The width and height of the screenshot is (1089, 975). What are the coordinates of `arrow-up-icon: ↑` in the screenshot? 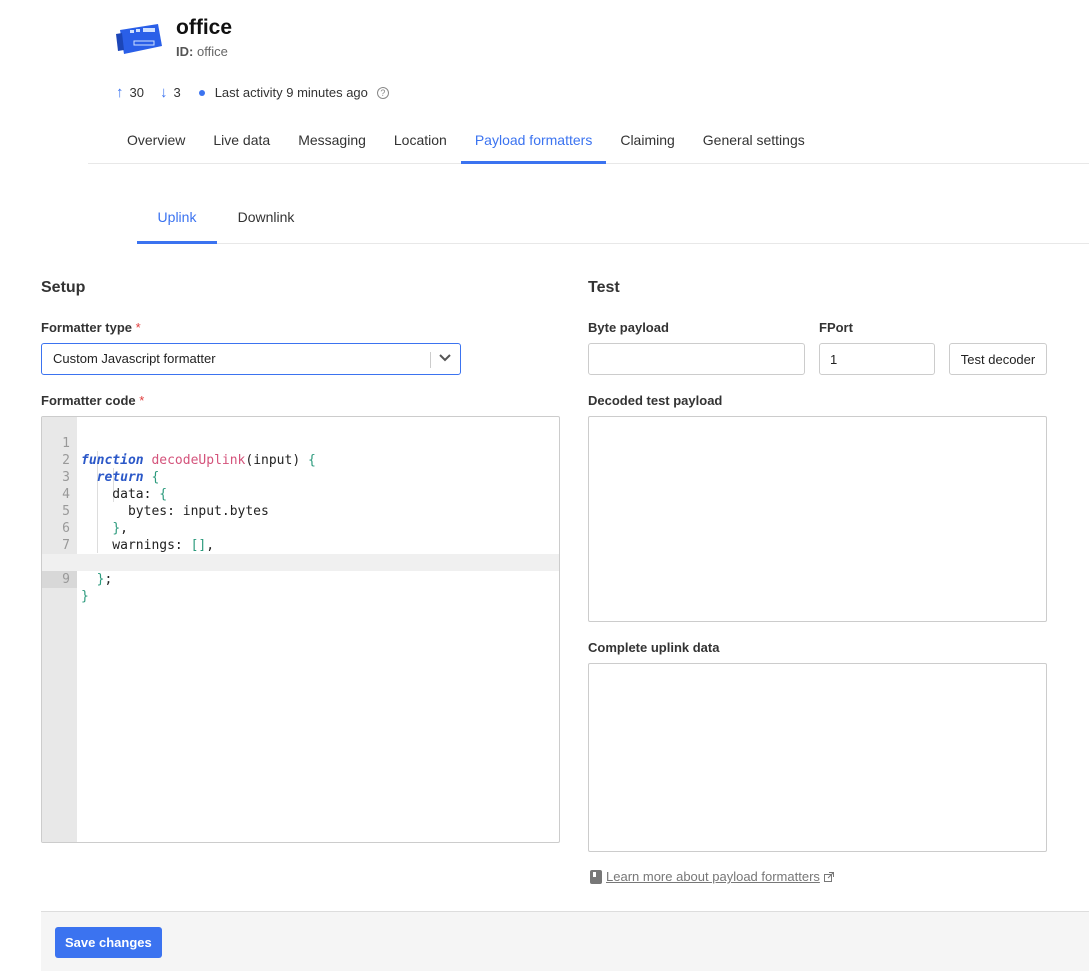 It's located at (120, 92).